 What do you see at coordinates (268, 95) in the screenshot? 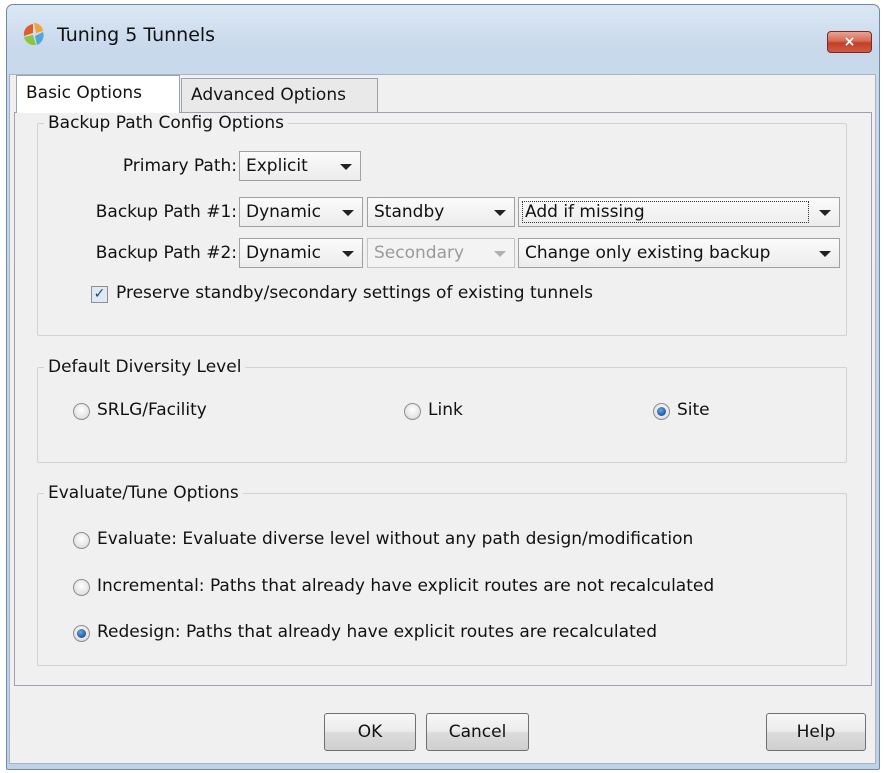
I see `tab-label: Advanced Options` at bounding box center [268, 95].